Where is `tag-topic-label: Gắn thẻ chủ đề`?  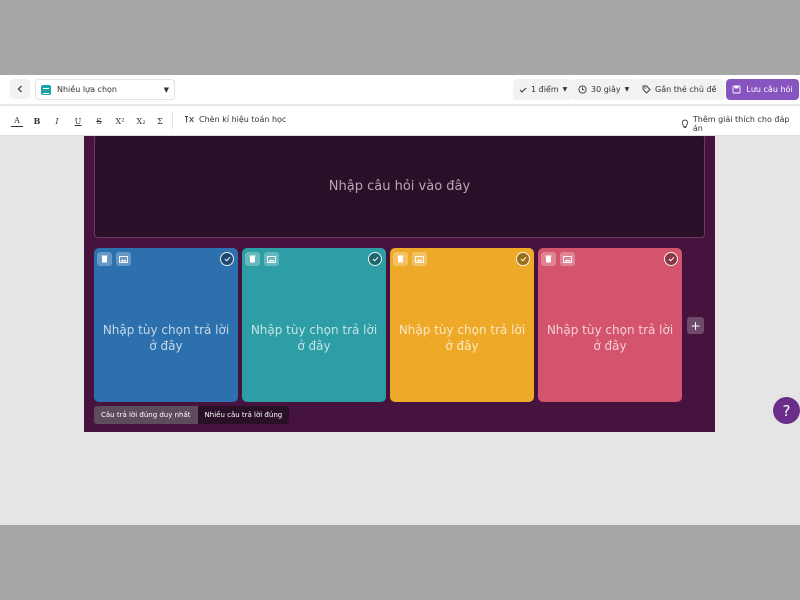 tag-topic-label: Gắn thẻ chủ đề is located at coordinates (686, 89).